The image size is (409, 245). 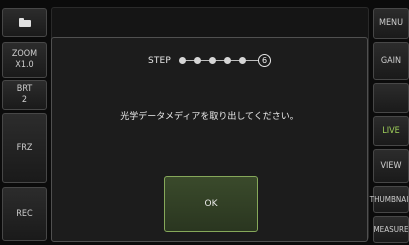 I want to click on zoom-button: ZOOM X1.0, so click(x=24, y=60).